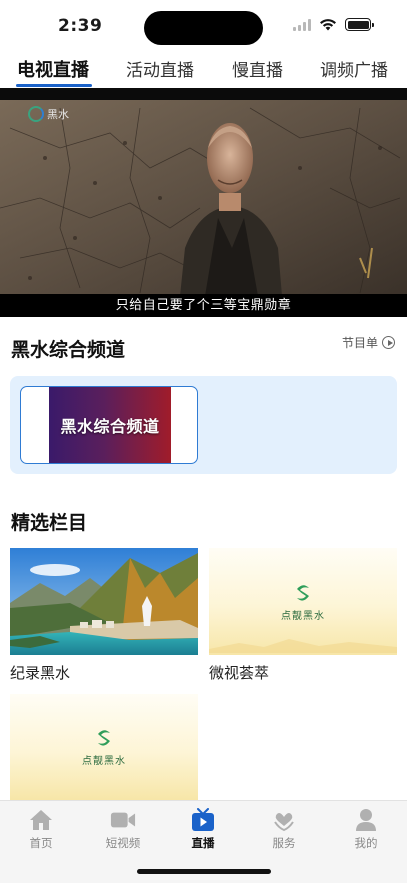  Describe the element at coordinates (54, 85) in the screenshot. I see `active-tab-indicator` at that location.